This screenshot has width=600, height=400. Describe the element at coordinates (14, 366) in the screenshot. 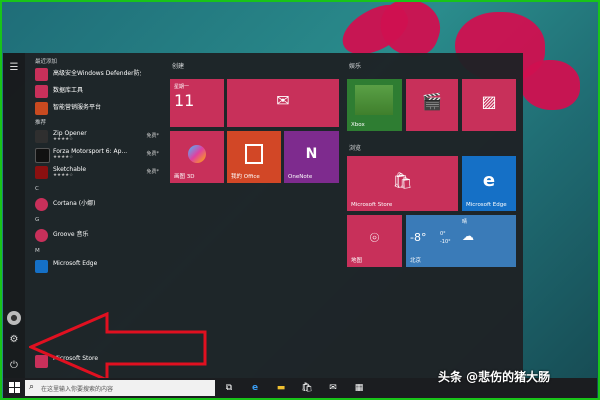

I see `power-icon: ⏻` at that location.